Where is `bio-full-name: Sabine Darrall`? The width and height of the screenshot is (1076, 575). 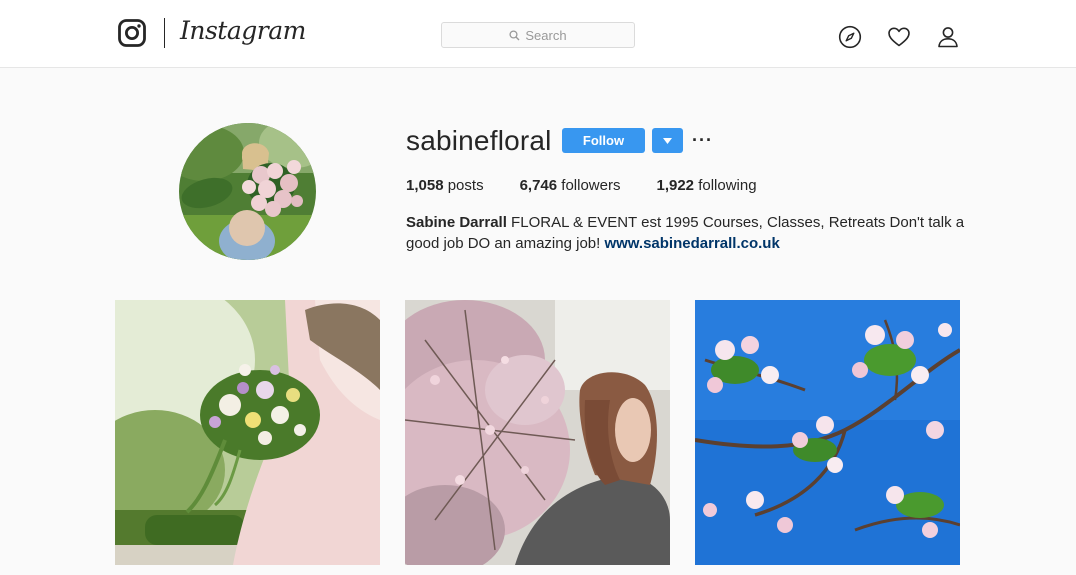 bio-full-name: Sabine Darrall is located at coordinates (456, 222).